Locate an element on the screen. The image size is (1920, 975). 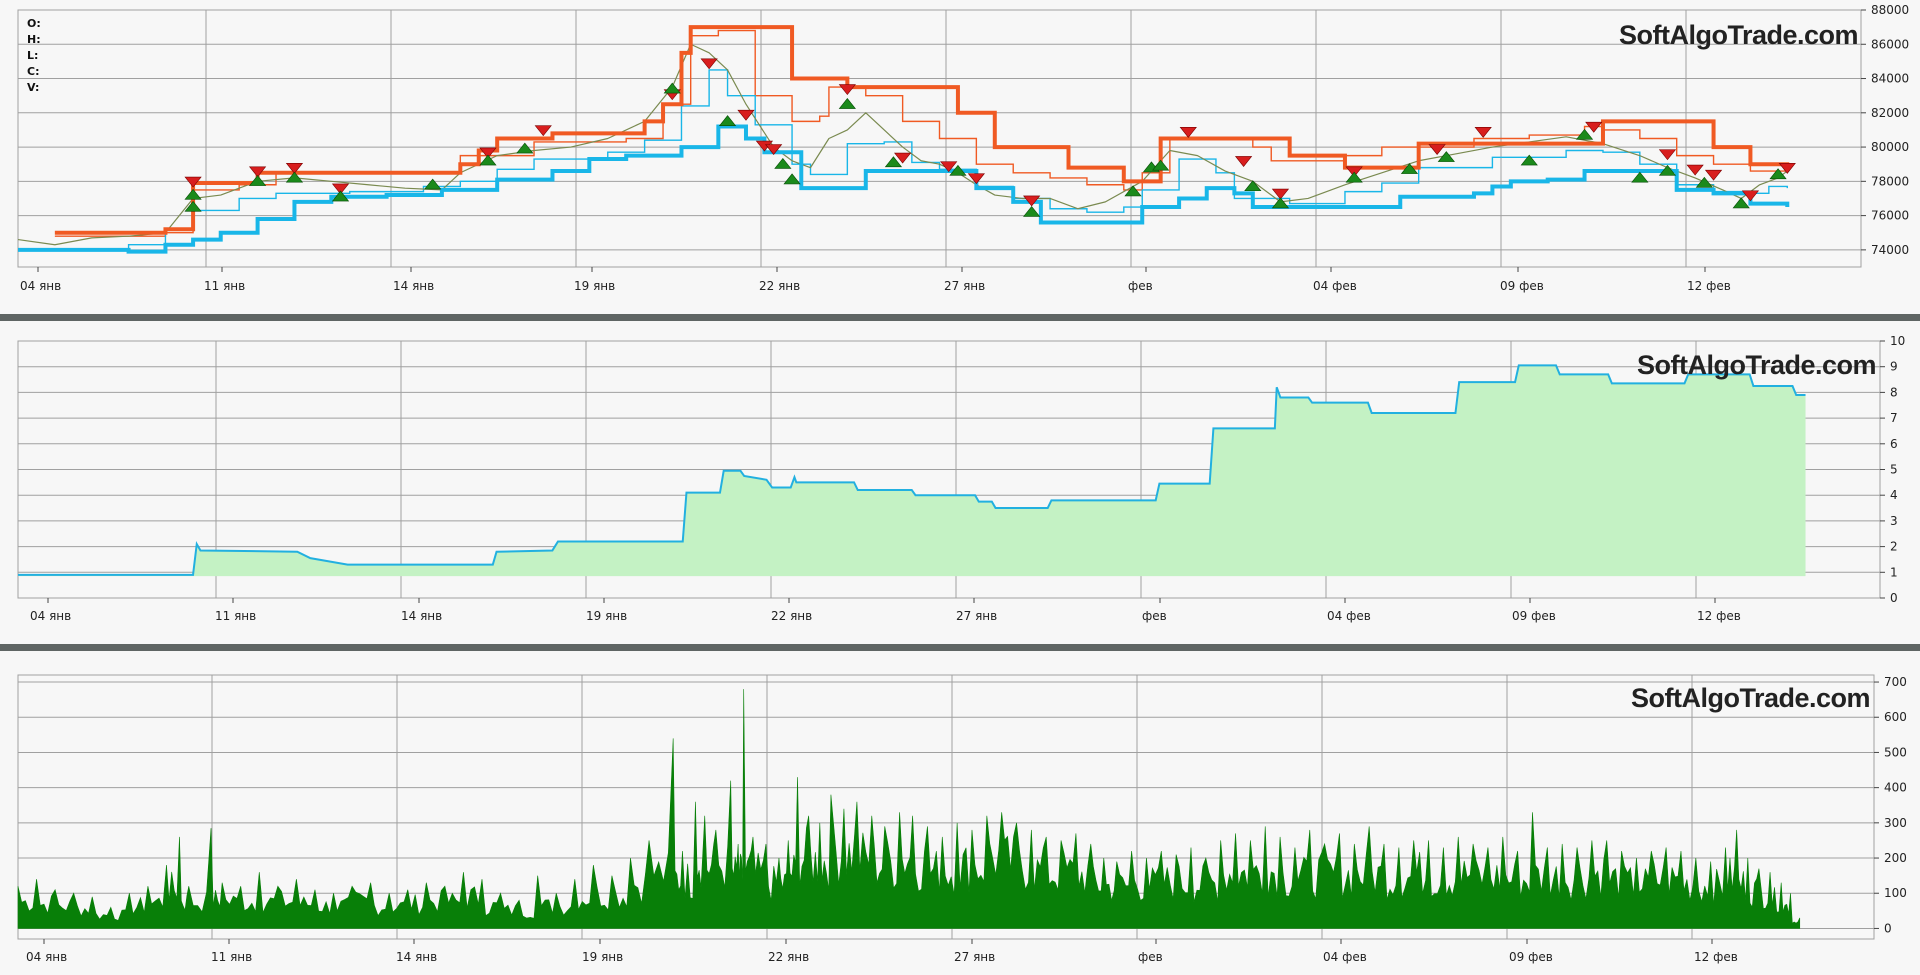
ohlc-volume-label: V: is located at coordinates (33, 87).